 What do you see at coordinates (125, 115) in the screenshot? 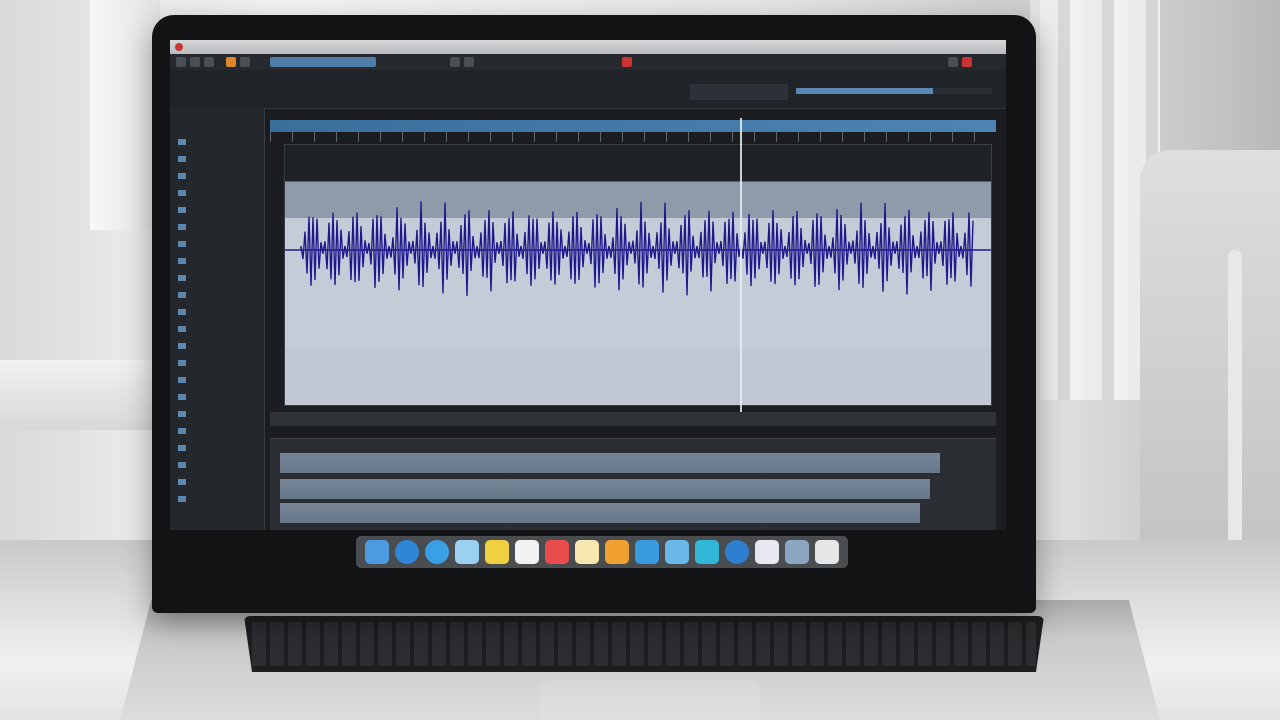
I see `window-frame` at bounding box center [125, 115].